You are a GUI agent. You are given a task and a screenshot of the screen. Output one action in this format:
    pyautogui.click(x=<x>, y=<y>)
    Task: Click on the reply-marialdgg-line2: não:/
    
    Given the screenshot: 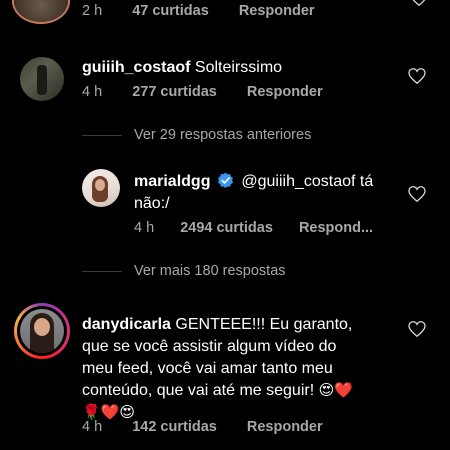 What is the action you would take?
    pyautogui.click(x=152, y=203)
    